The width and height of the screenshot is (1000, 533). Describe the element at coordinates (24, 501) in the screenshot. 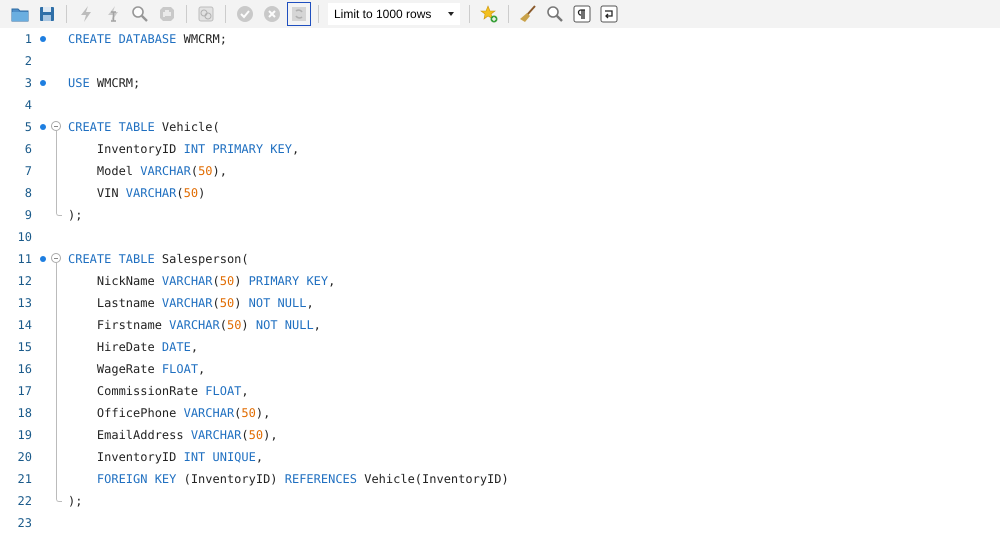

I see `line-number: 22` at that location.